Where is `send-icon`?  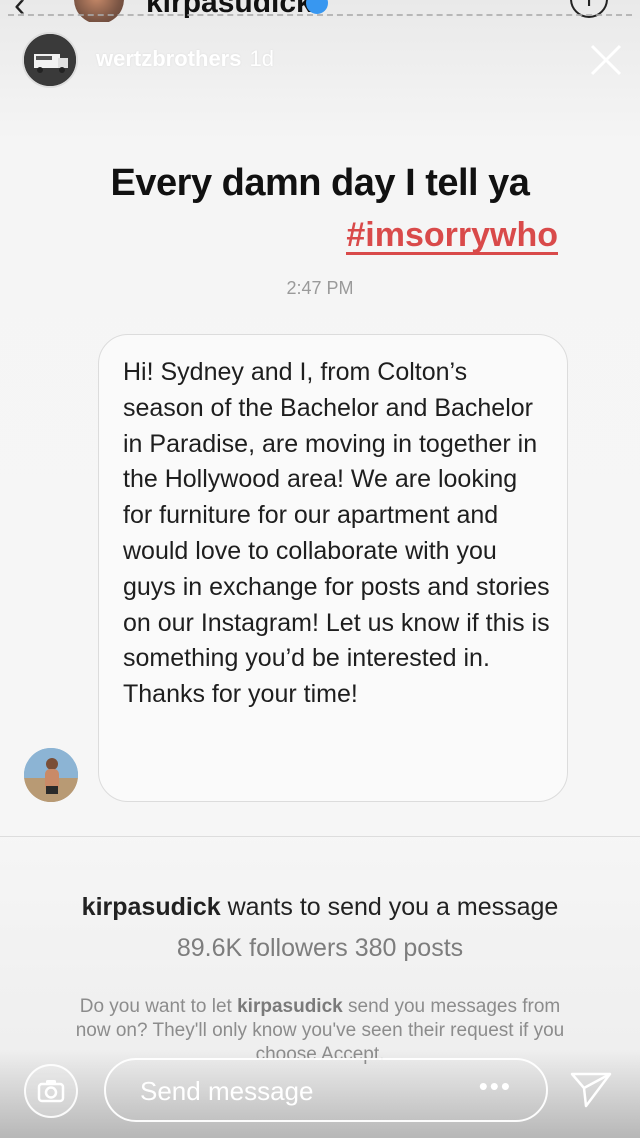
send-icon is located at coordinates (591, 1090).